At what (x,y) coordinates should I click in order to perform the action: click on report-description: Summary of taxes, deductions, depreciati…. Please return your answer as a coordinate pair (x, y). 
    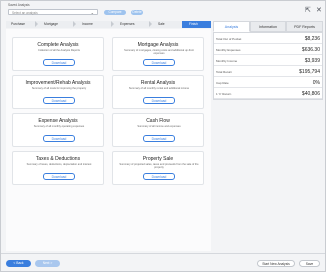
    Looking at the image, I should click on (59, 164).